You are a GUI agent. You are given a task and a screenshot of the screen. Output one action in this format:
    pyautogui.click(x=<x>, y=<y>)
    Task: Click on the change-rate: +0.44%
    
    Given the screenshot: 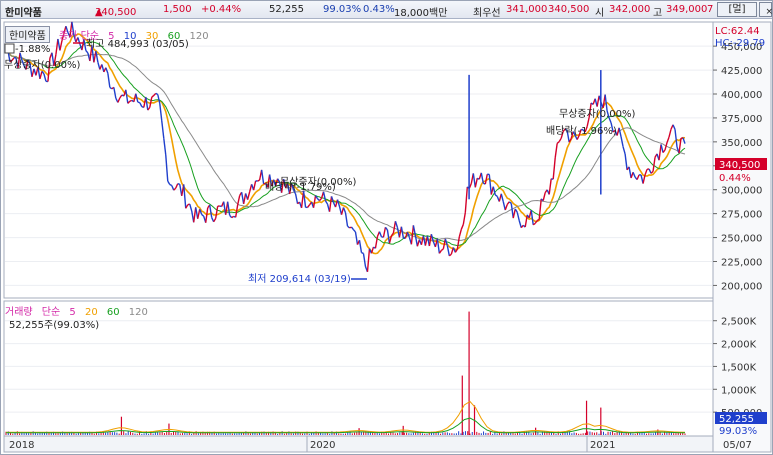 What is the action you would take?
    pyautogui.click(x=221, y=9)
    